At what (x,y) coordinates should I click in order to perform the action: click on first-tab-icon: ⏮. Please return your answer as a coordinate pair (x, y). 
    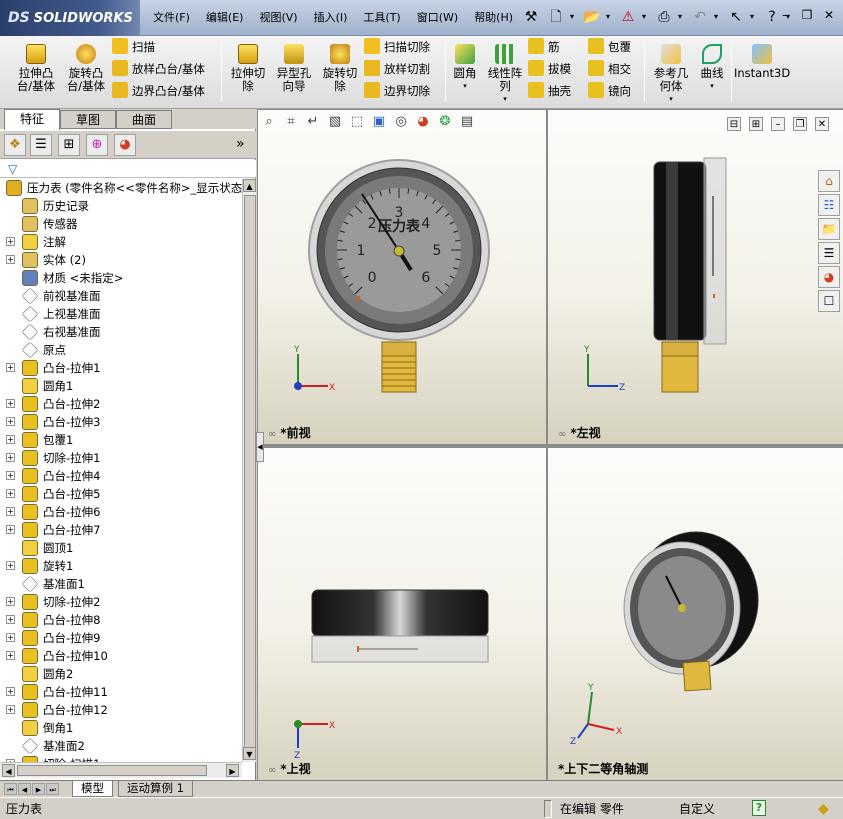
    Looking at the image, I should click on (10, 789).